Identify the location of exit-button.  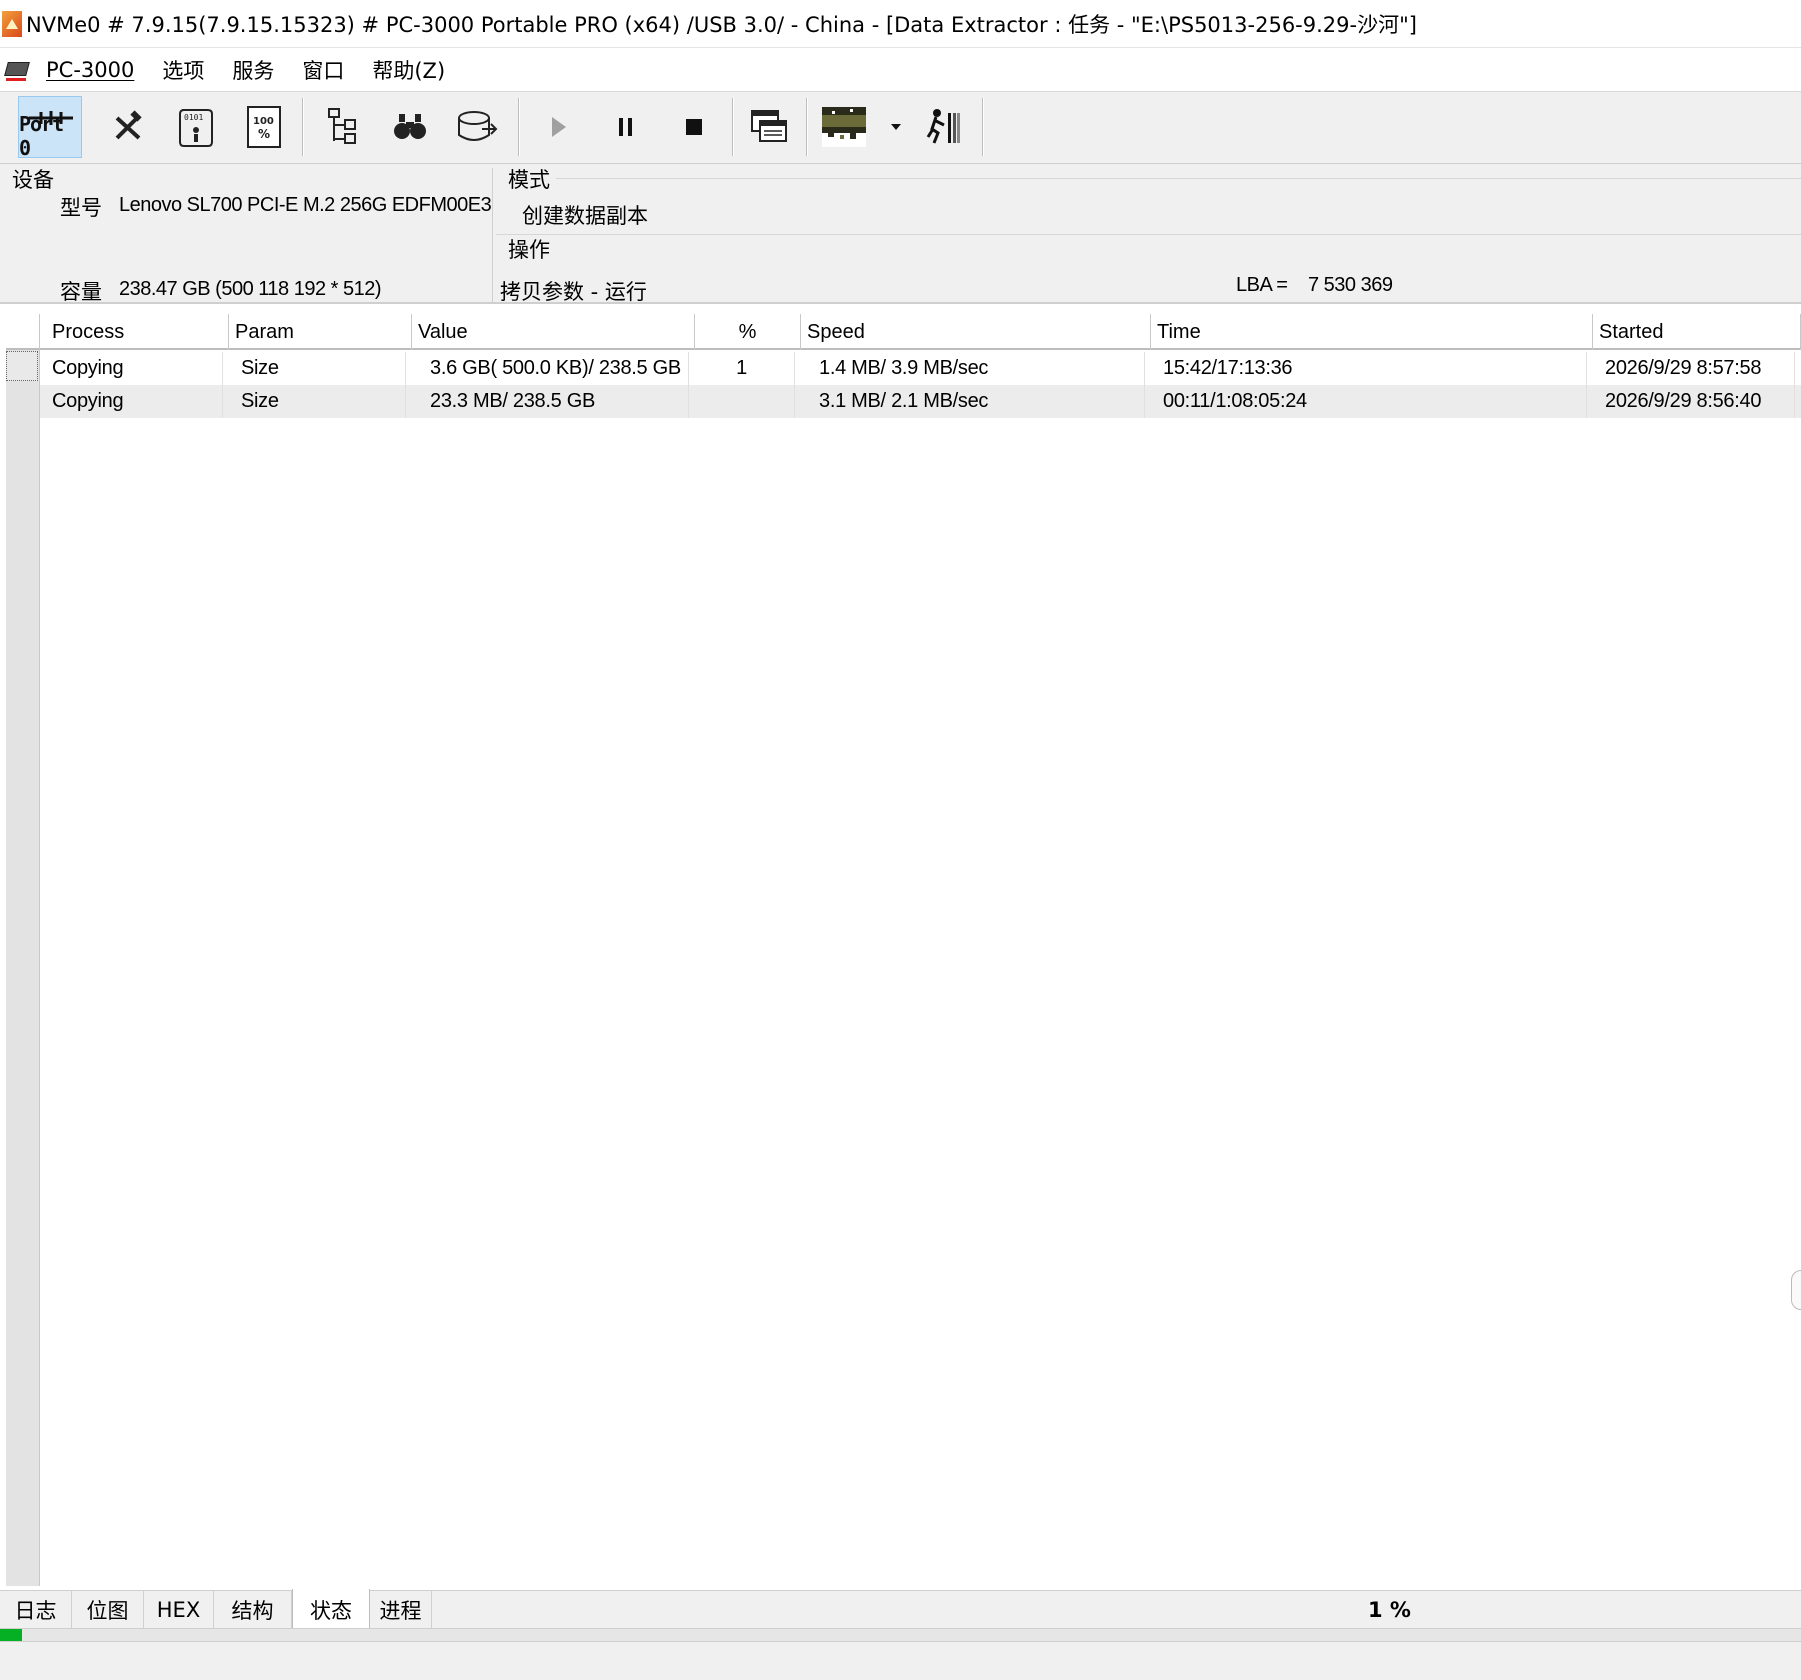
(944, 127).